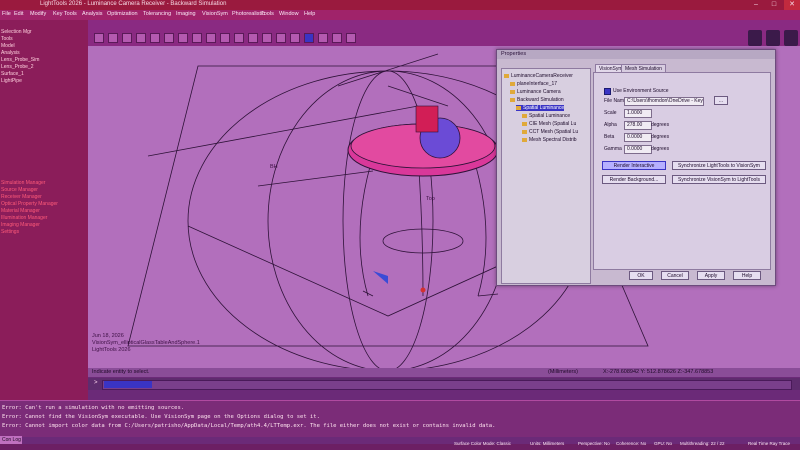 This screenshot has width=800, height=450. Describe the element at coordinates (18, 14) in the screenshot. I see `menu-edit: Edit` at that location.